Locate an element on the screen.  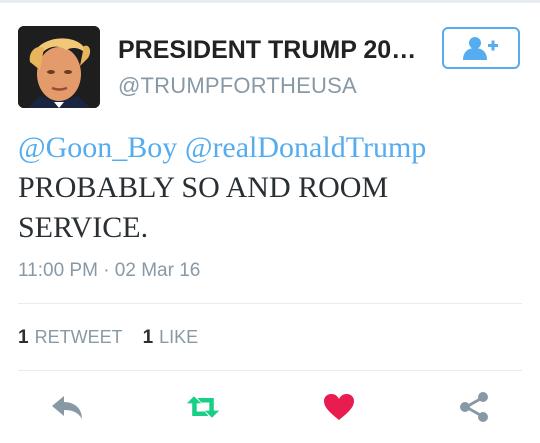
user-handle: @TRUMPFORTHEUSA is located at coordinates (237, 86).